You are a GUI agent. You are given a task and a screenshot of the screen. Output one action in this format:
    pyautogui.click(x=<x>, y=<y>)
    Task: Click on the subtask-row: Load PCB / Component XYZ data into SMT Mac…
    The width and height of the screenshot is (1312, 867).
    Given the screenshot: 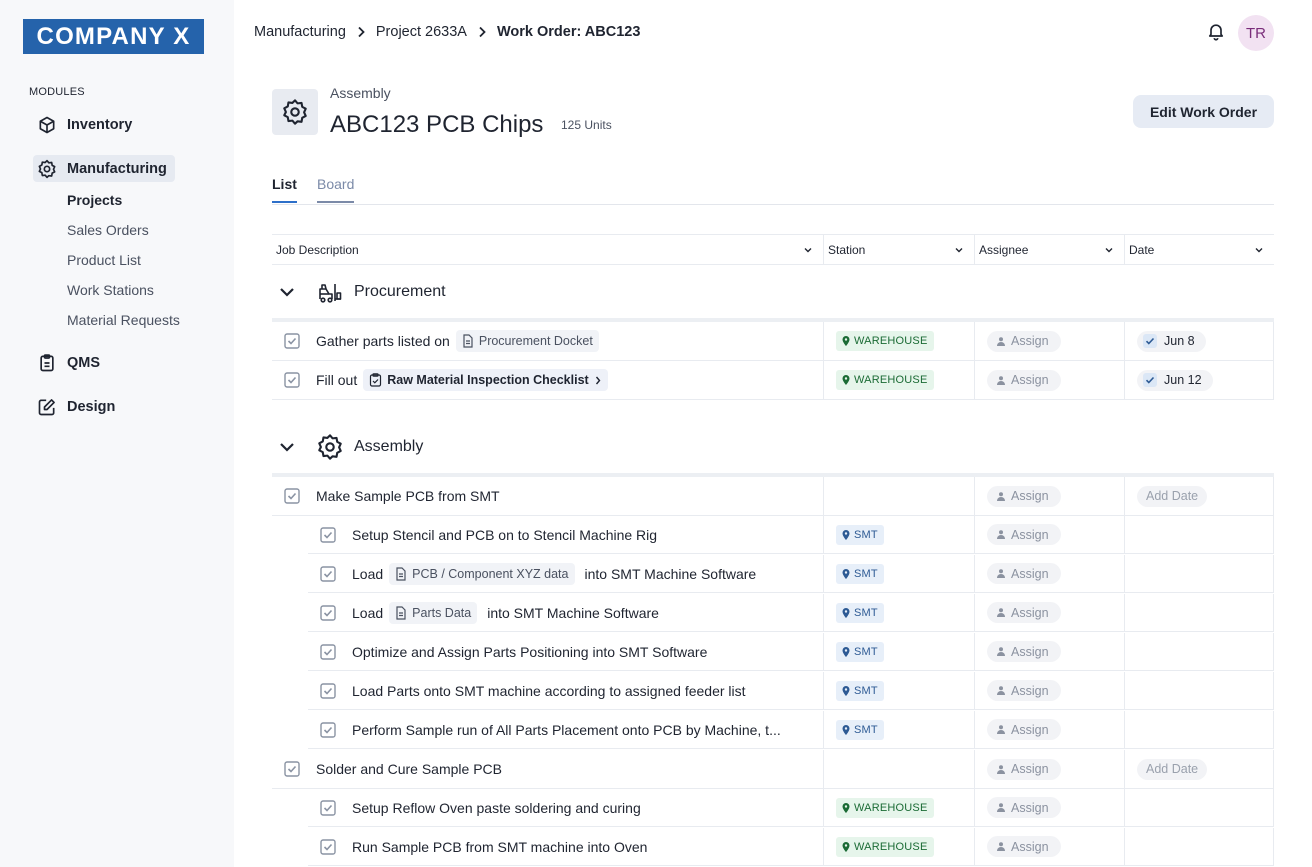 What is the action you would take?
    pyautogui.click(x=773, y=574)
    